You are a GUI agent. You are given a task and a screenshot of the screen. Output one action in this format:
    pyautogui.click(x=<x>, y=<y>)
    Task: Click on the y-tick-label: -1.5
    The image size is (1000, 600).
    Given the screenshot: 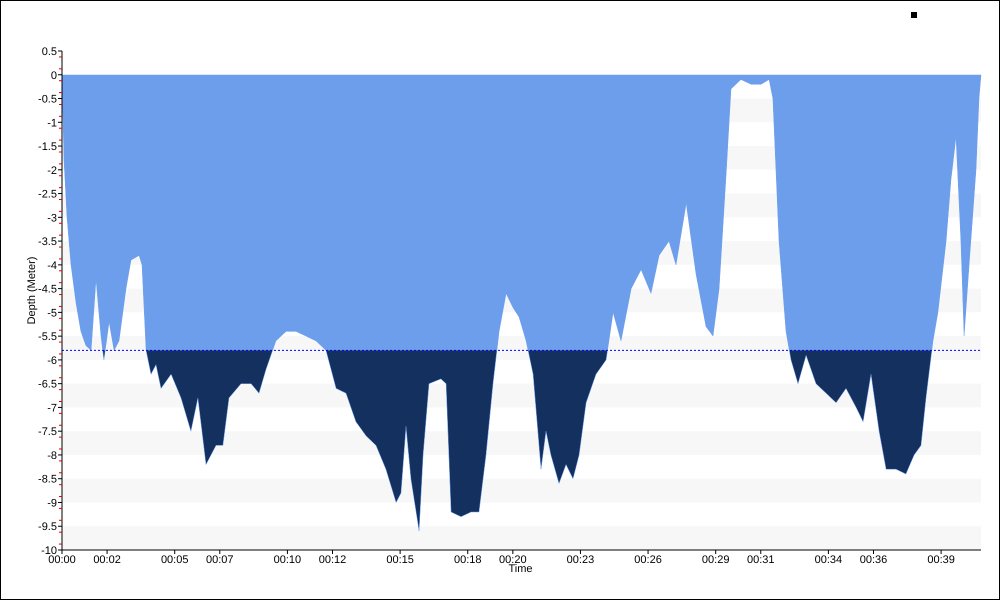 What is the action you would take?
    pyautogui.click(x=47, y=147)
    